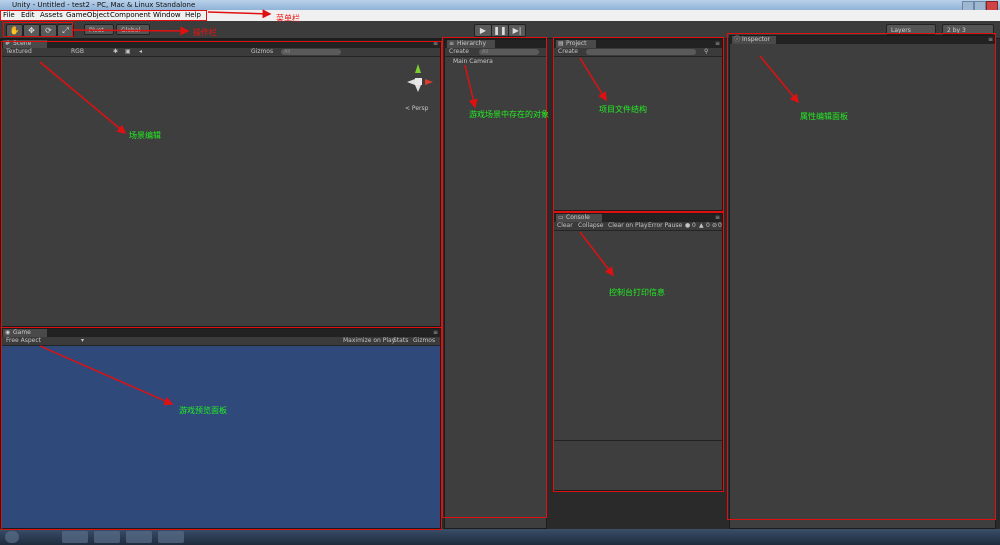 Image resolution: width=1000 pixels, height=545 pixels. Describe the element at coordinates (203, 410) in the screenshot. I see `annotation-game-label: 游戏预览面板` at that location.